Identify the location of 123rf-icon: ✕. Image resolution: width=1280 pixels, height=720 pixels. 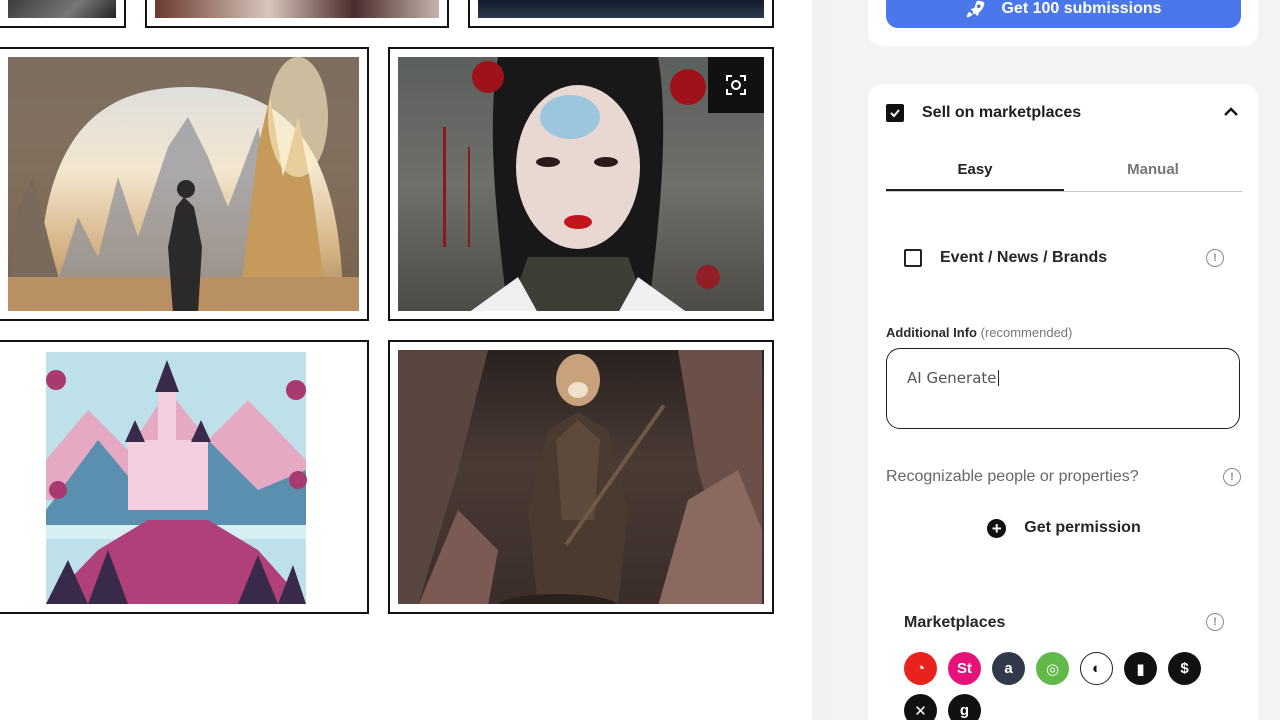
(920, 707).